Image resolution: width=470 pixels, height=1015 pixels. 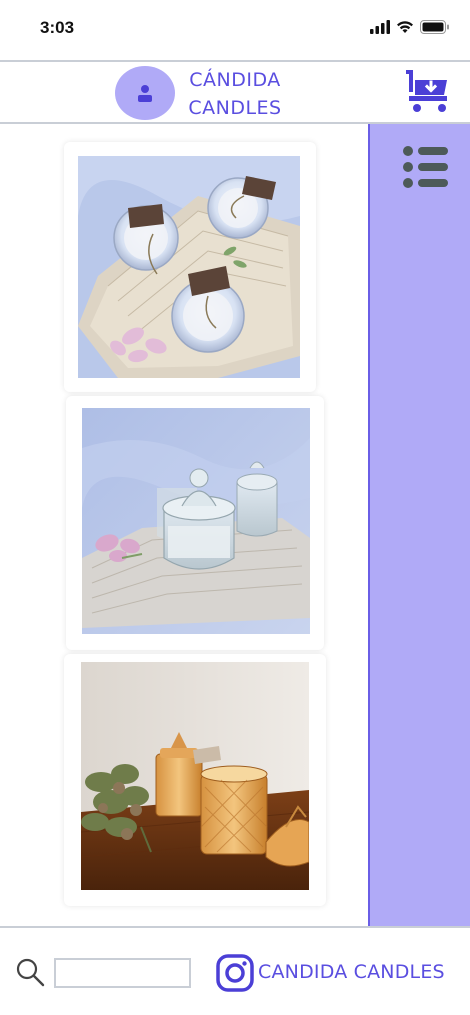 What do you see at coordinates (426, 167) in the screenshot?
I see `list-icon` at bounding box center [426, 167].